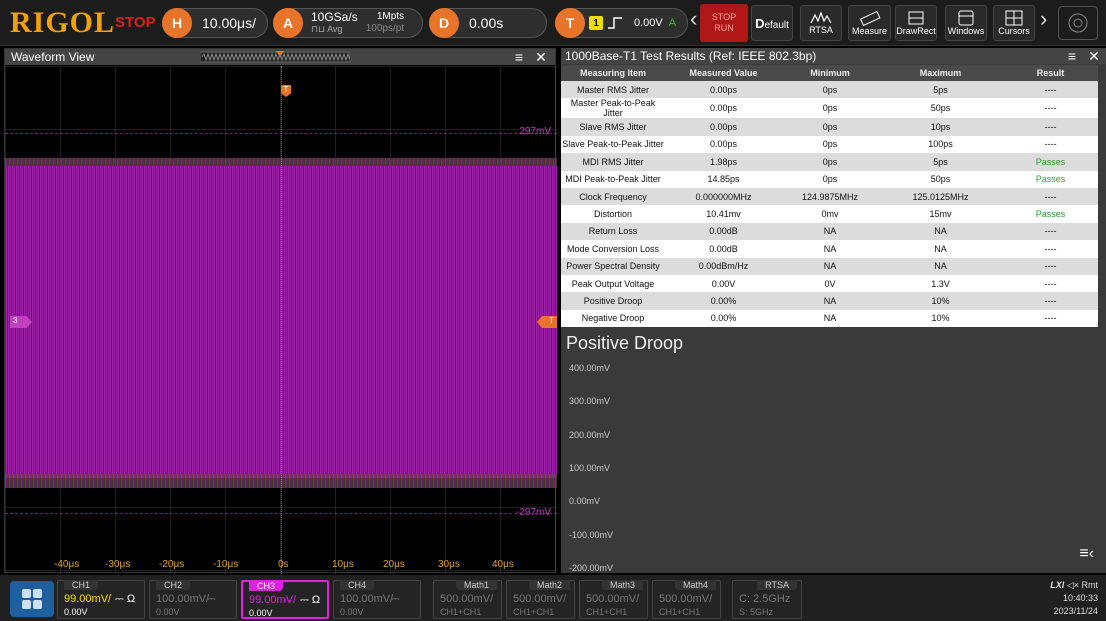 The height and width of the screenshot is (621, 1106). Describe the element at coordinates (621, 23) in the screenshot. I see `trigger-control: T 1 0.00V A` at that location.